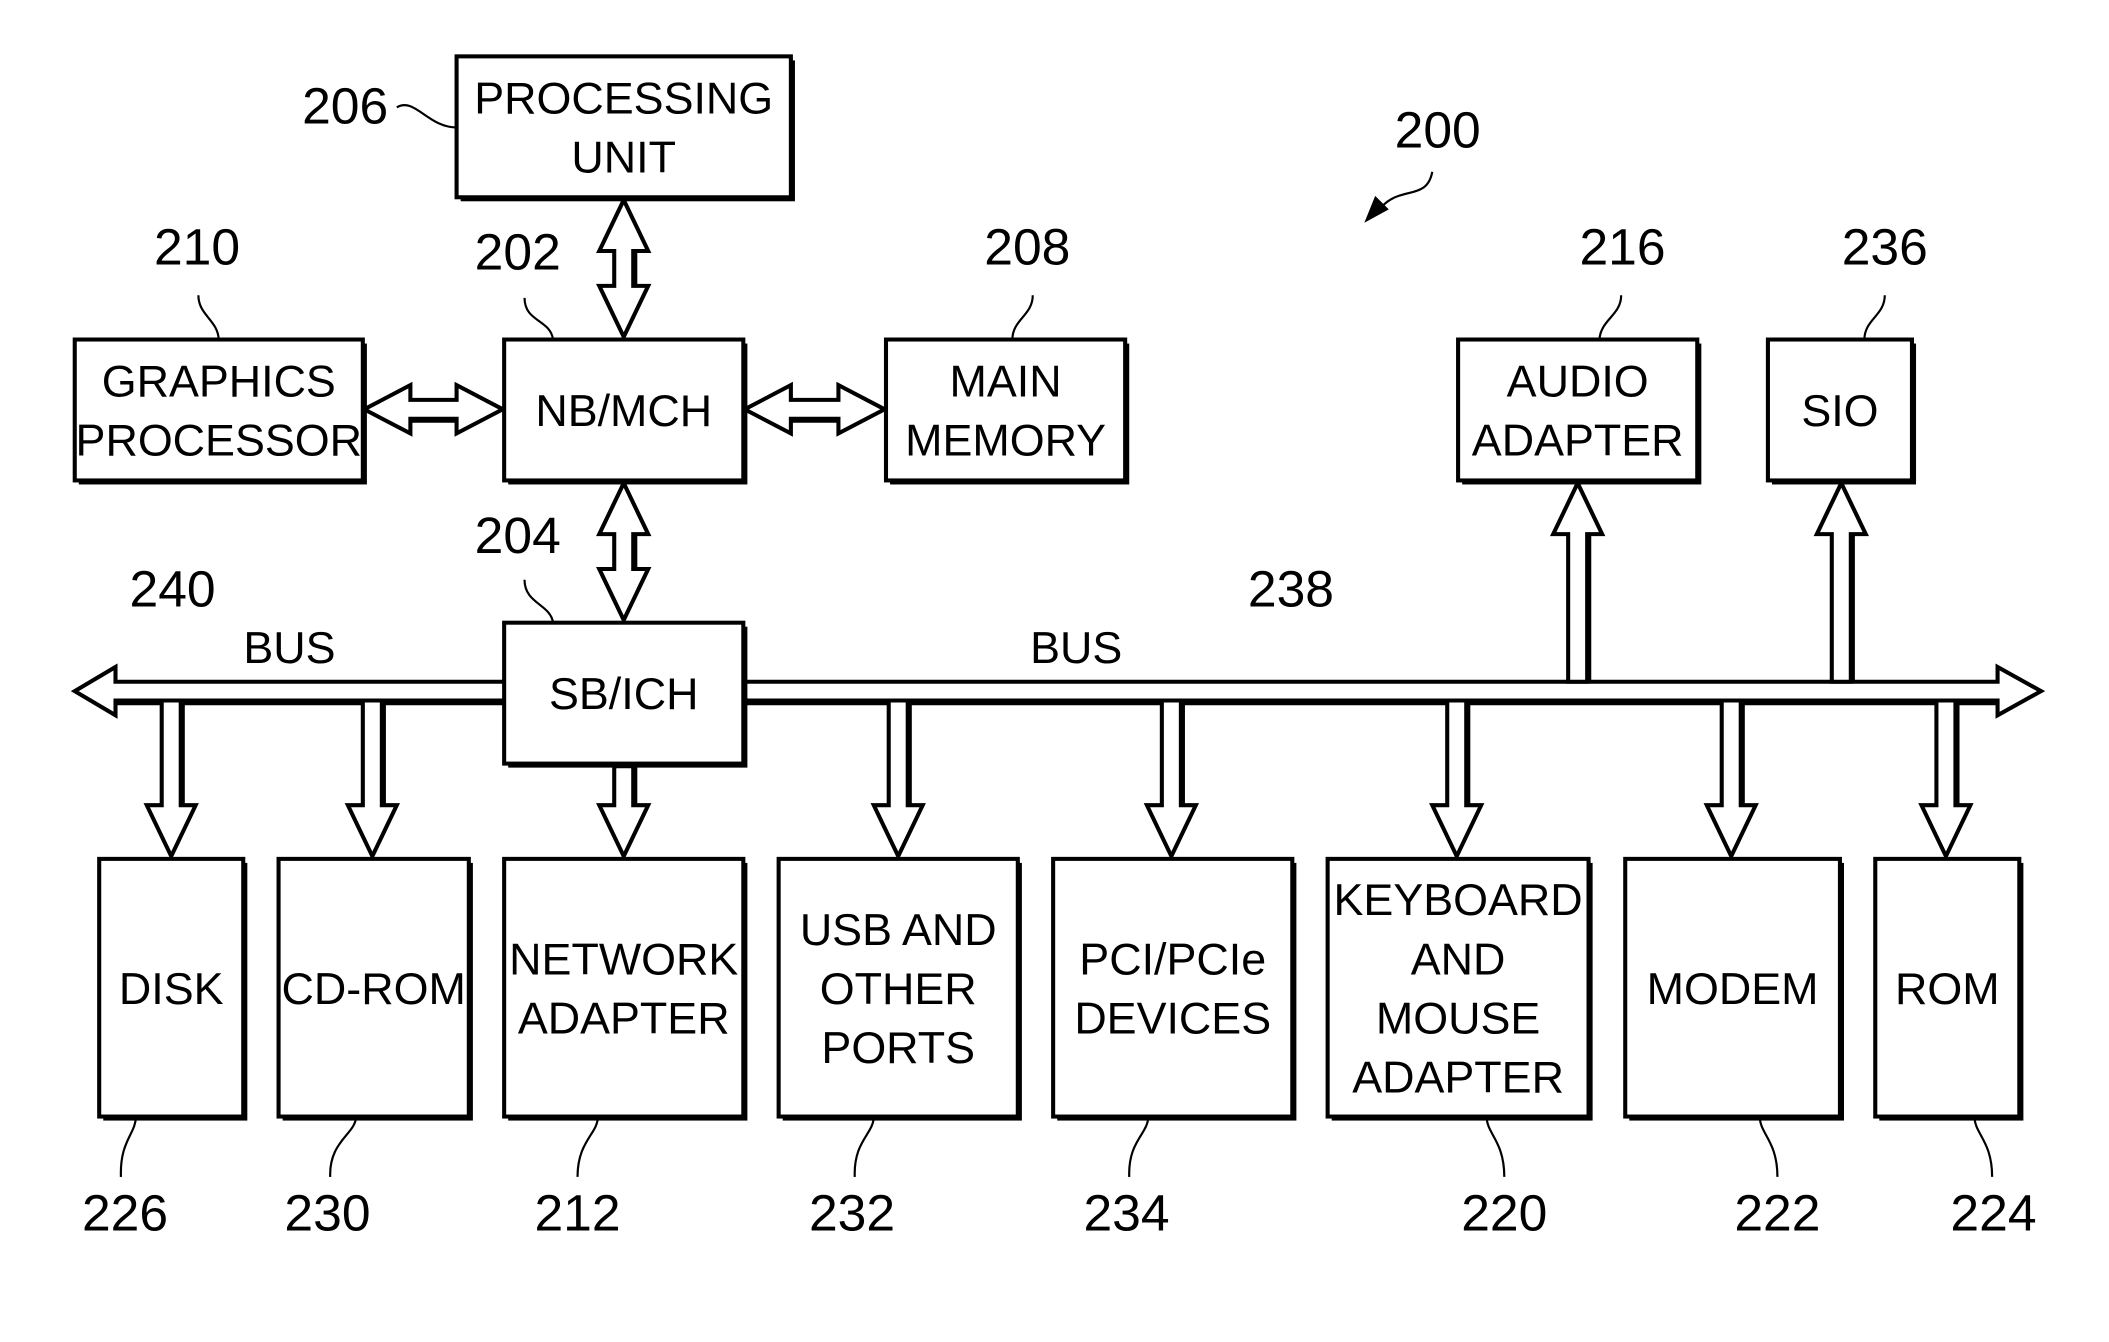  I want to click on arrow-bus-usb-ports, so click(898, 779).